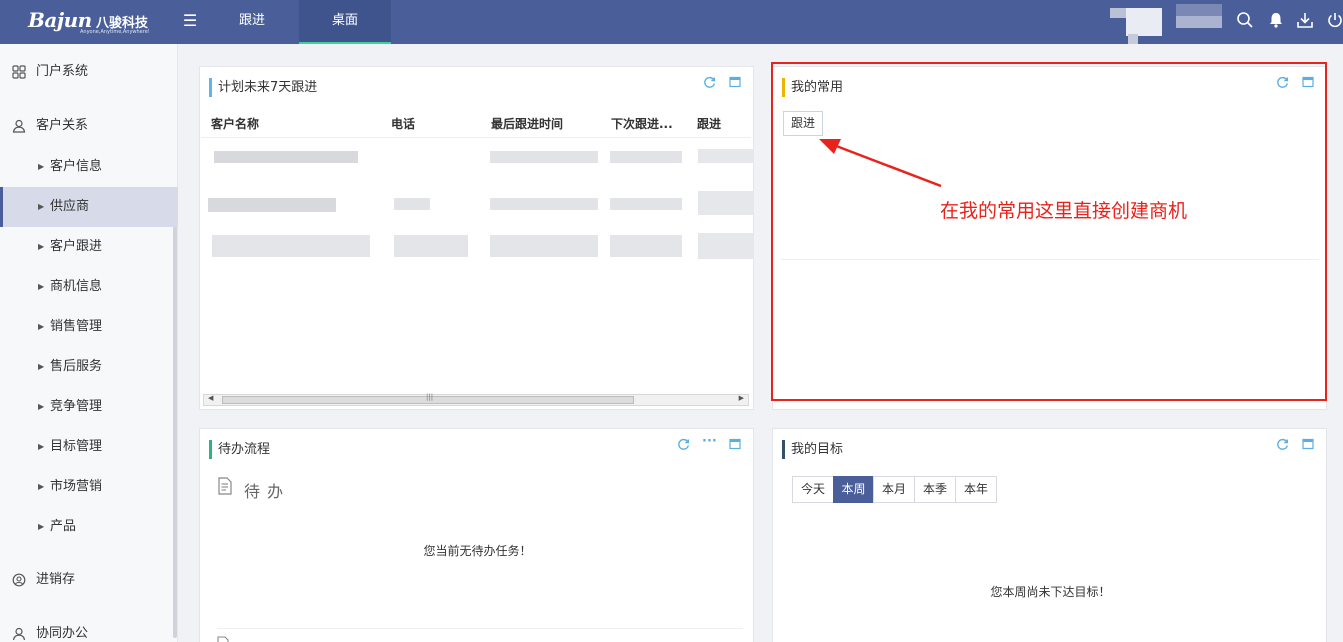  I want to click on sidebar-item-targets: ▶ 目标管理, so click(89, 447).